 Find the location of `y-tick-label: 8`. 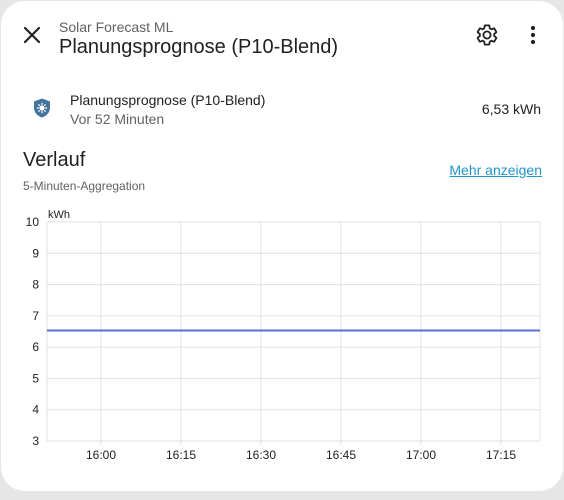

y-tick-label: 8 is located at coordinates (35, 285).